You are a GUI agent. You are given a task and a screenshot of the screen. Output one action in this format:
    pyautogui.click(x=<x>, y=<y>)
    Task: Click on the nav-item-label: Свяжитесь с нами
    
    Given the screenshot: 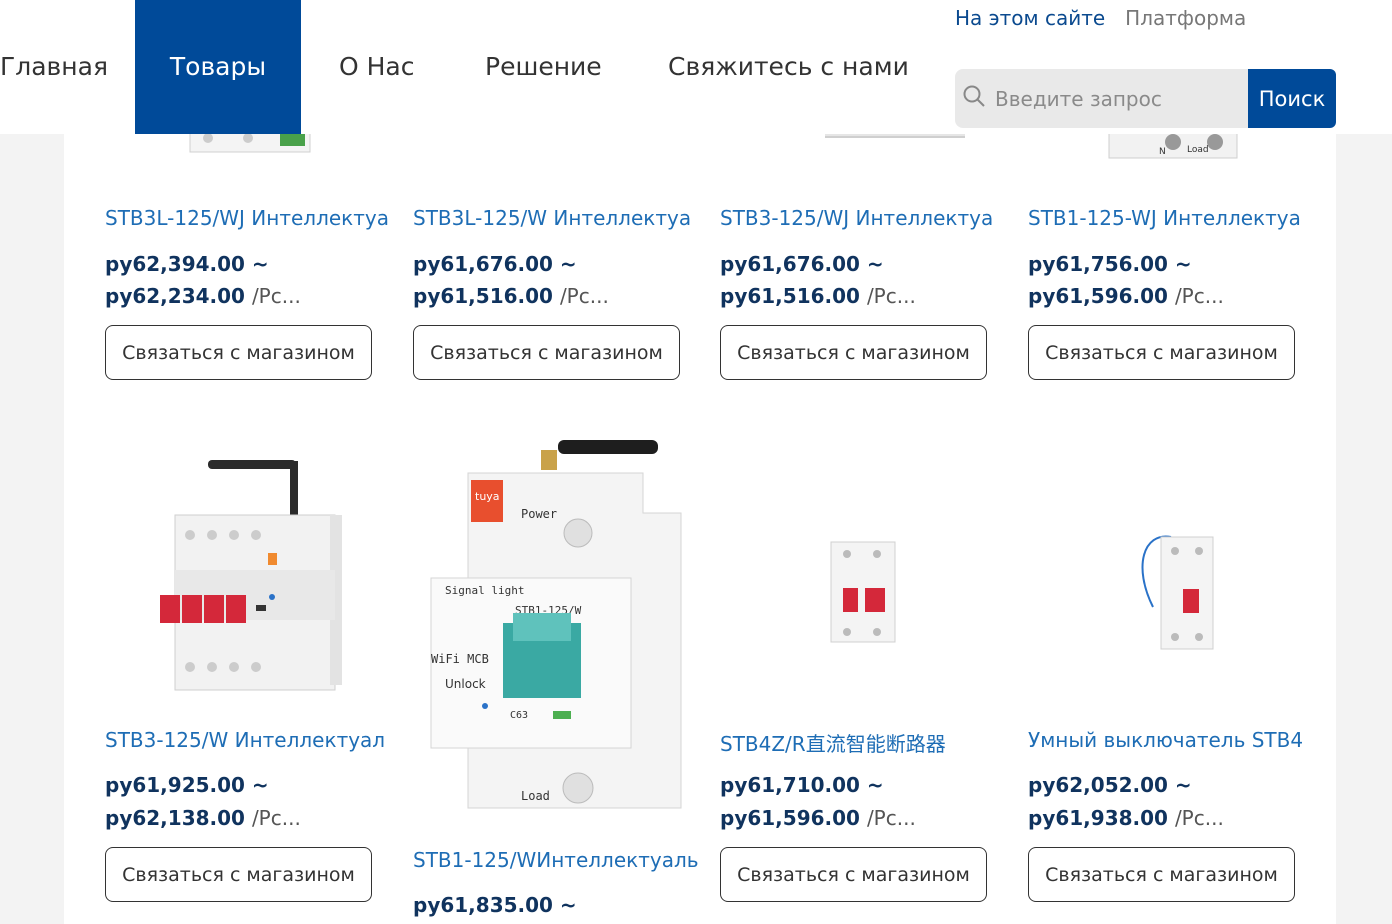 What is the action you would take?
    pyautogui.click(x=788, y=66)
    